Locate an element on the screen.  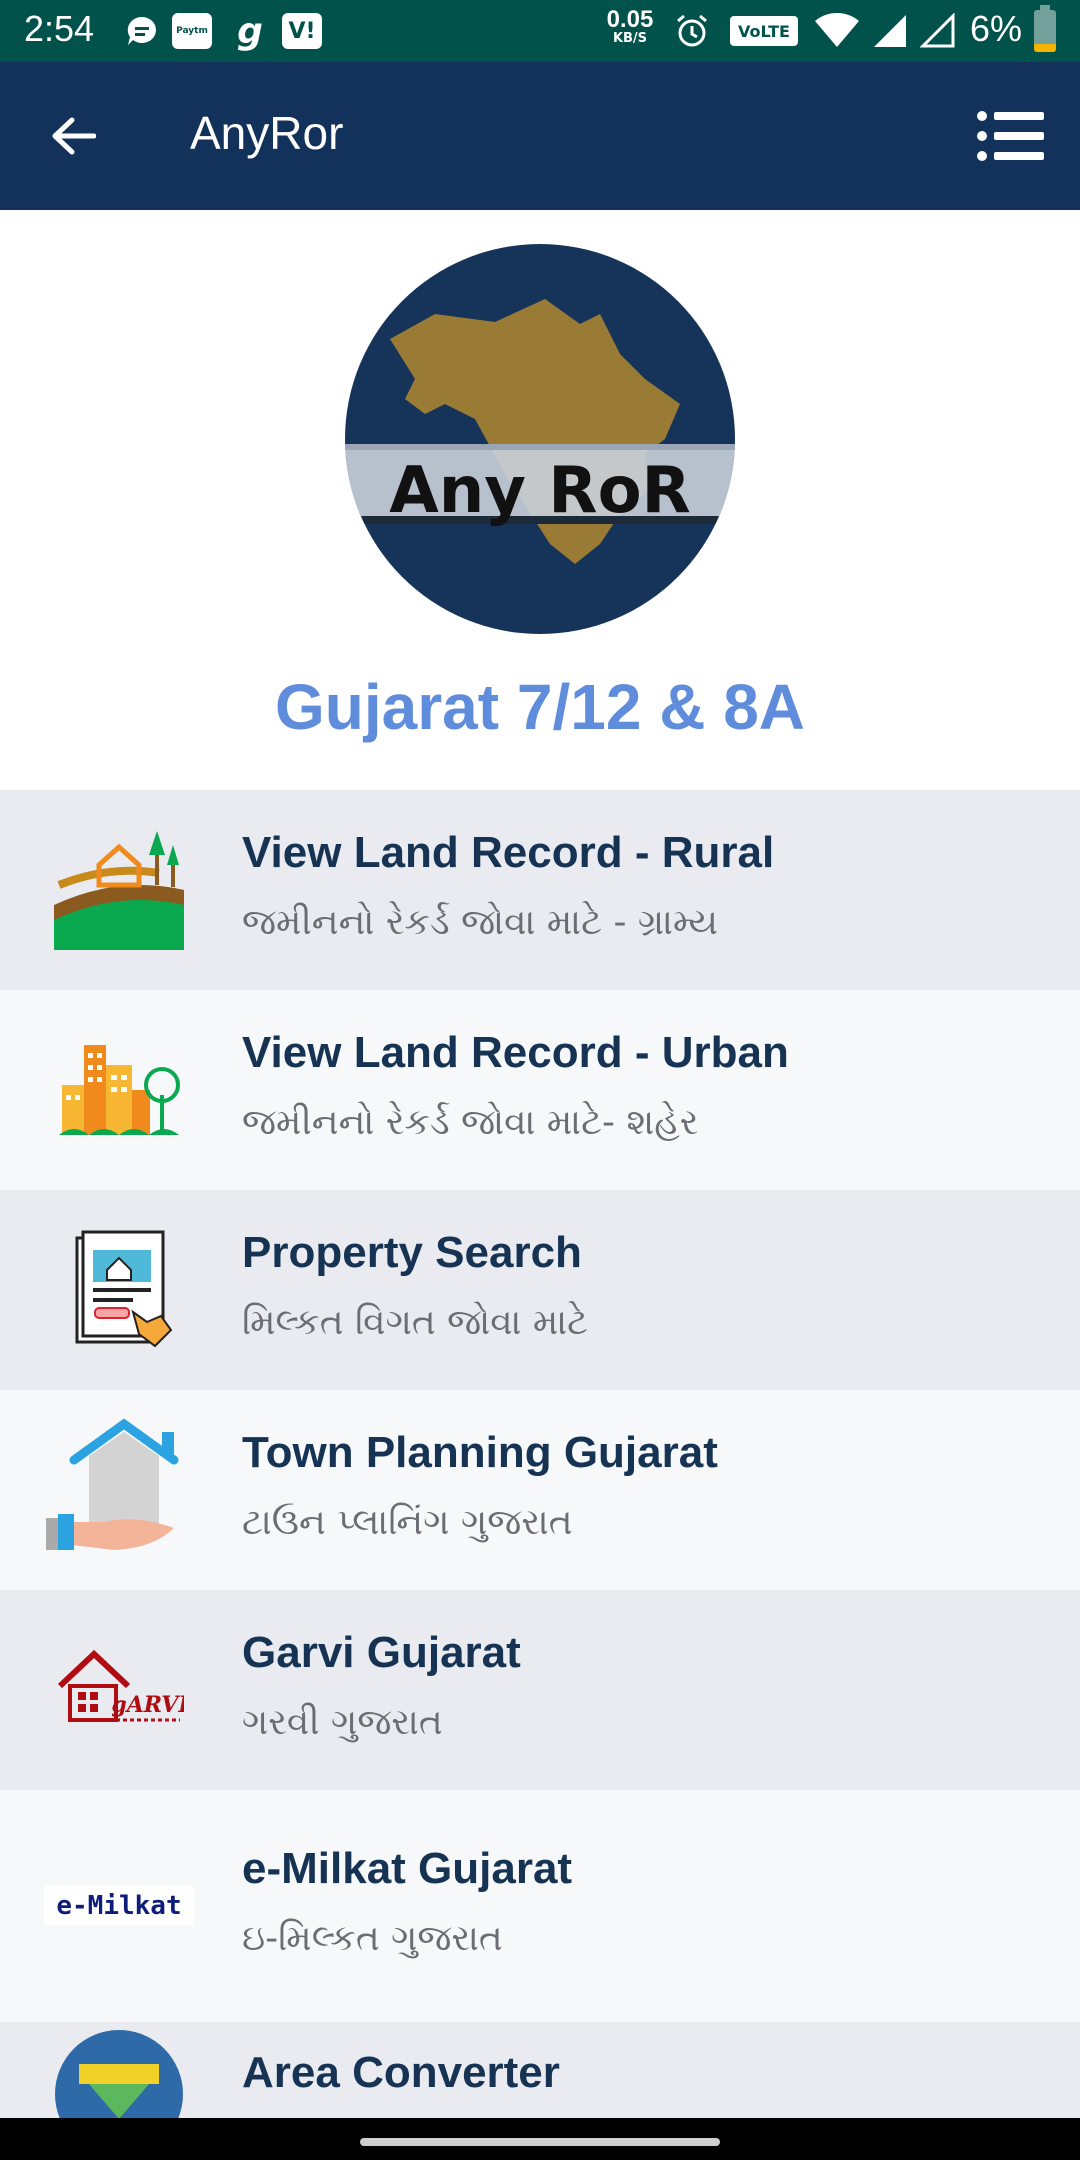
list-menu-icon is located at coordinates (1010, 136).